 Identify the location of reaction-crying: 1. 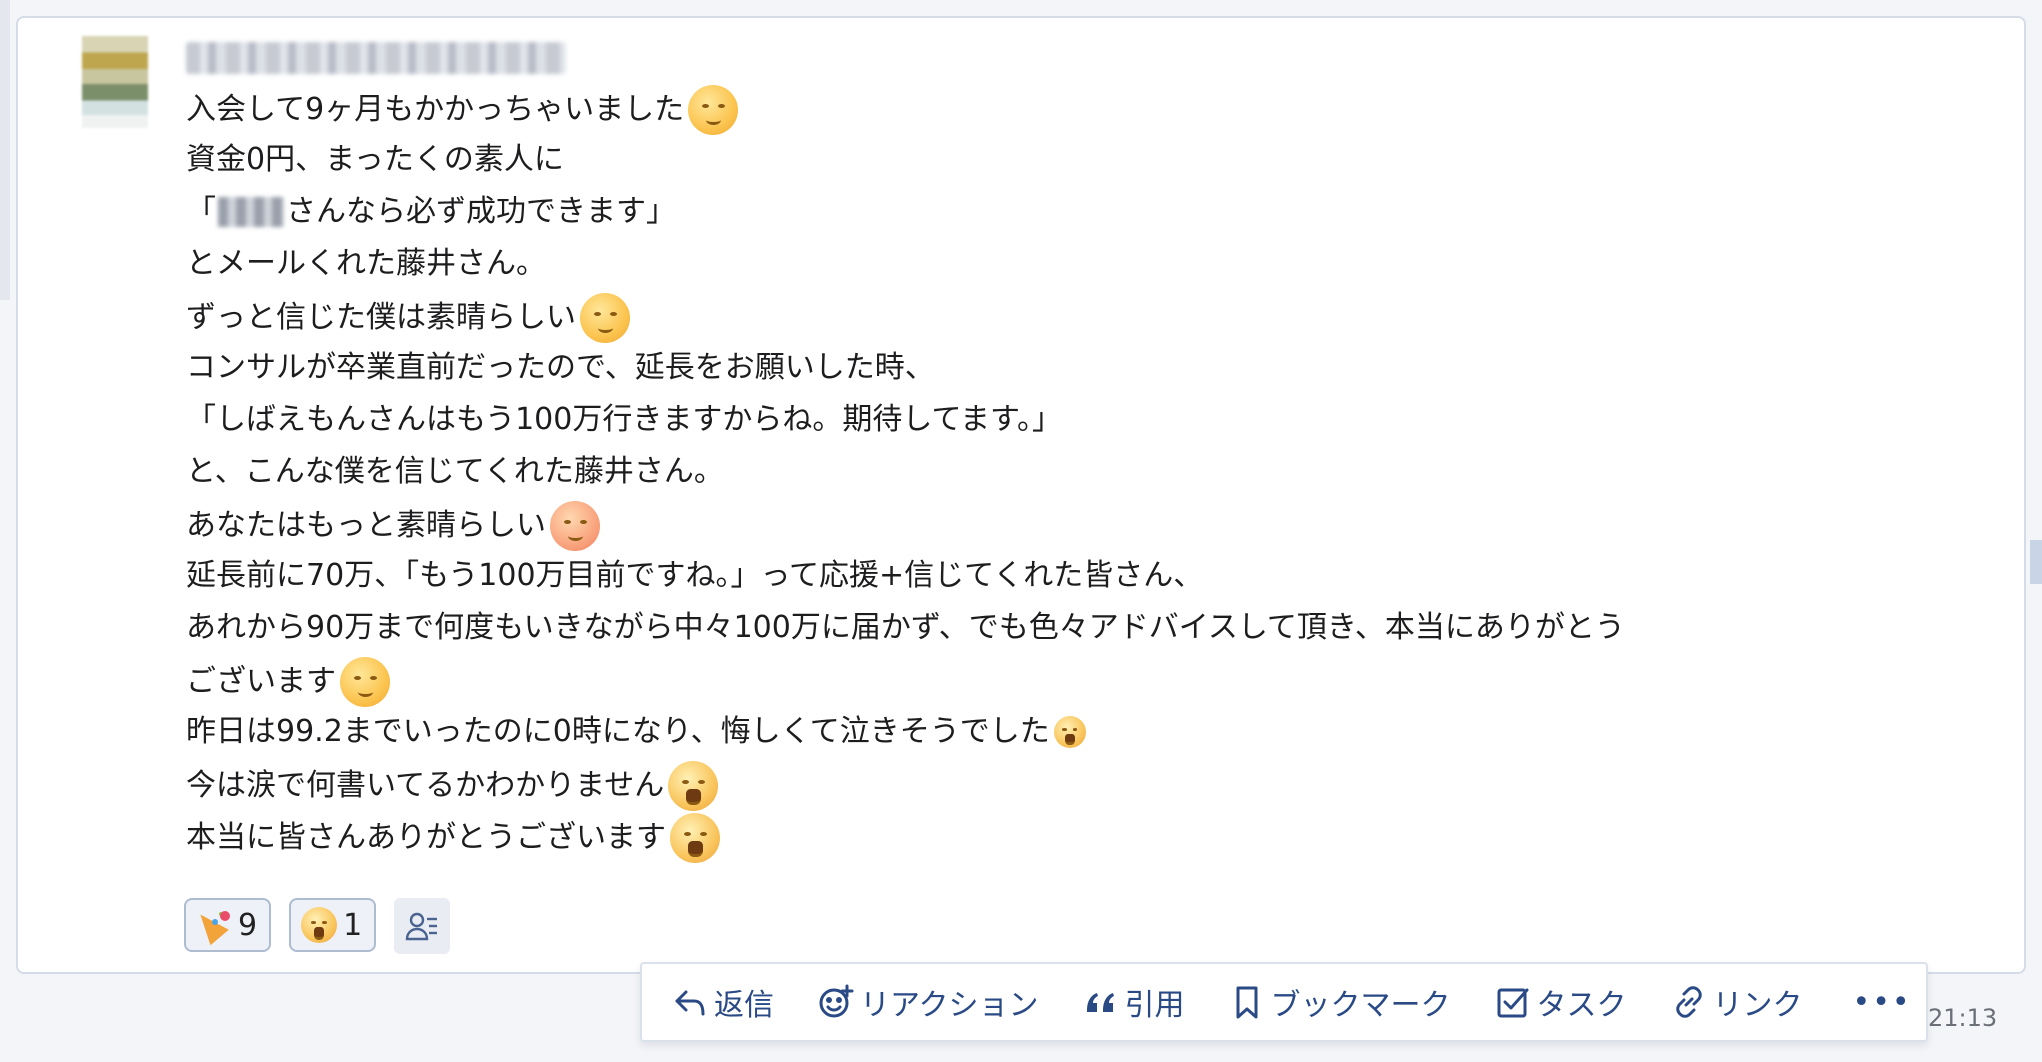
(333, 925).